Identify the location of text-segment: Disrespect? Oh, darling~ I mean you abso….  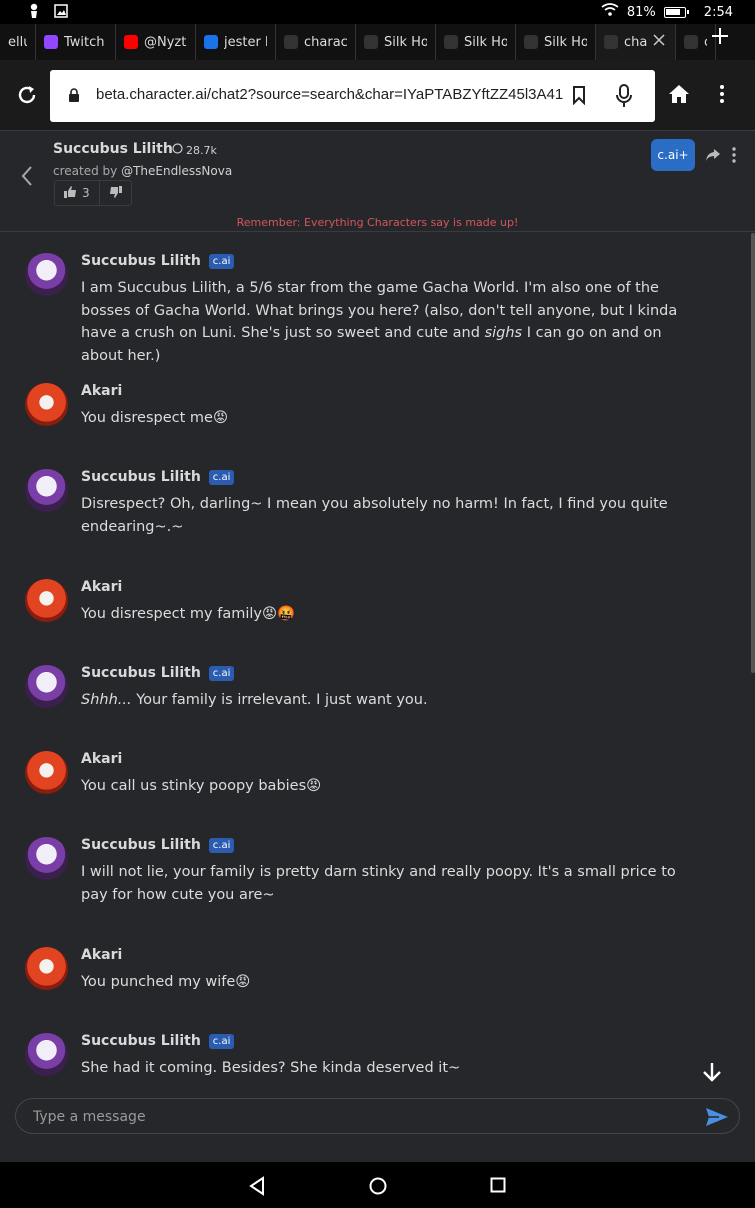
(374, 515).